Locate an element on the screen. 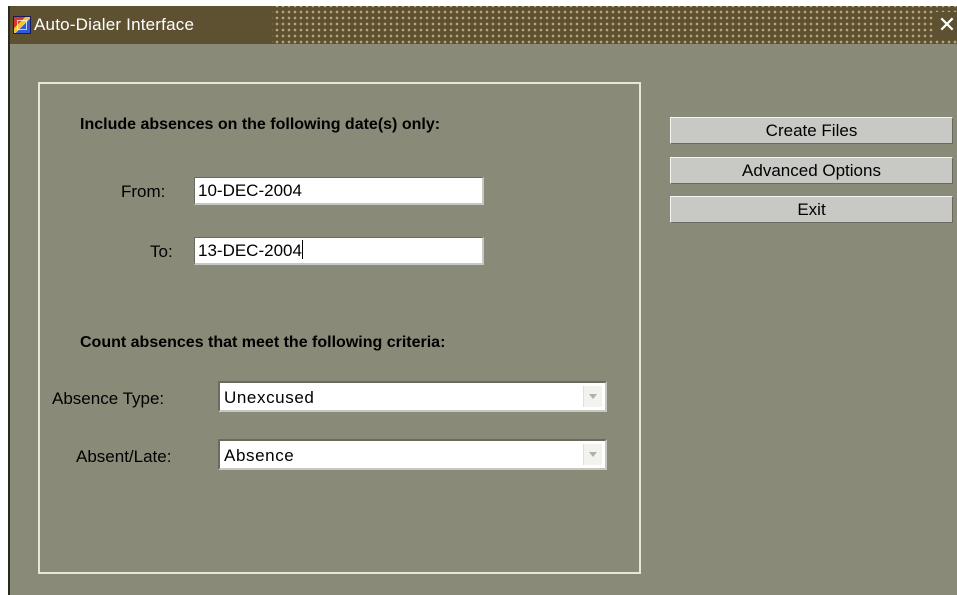  absence-type-select: Unexcused is located at coordinates (412, 396).